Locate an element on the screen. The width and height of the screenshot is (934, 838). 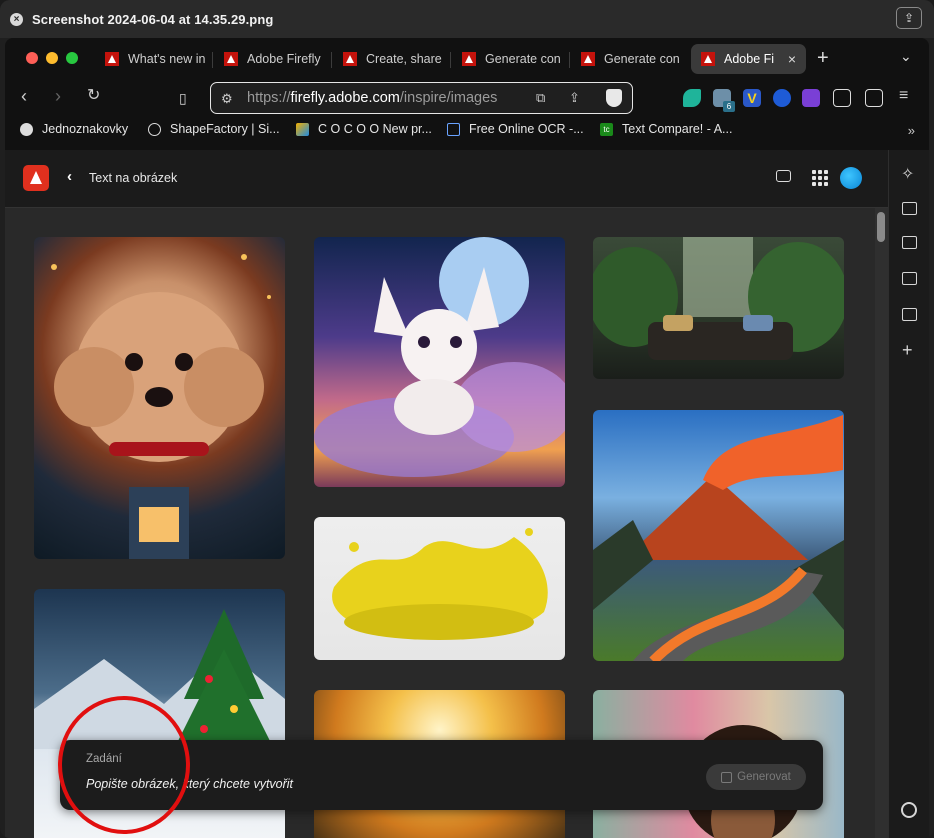
tab-adobe-fi-active: Adobe Fi × is located at coordinates (748, 59).